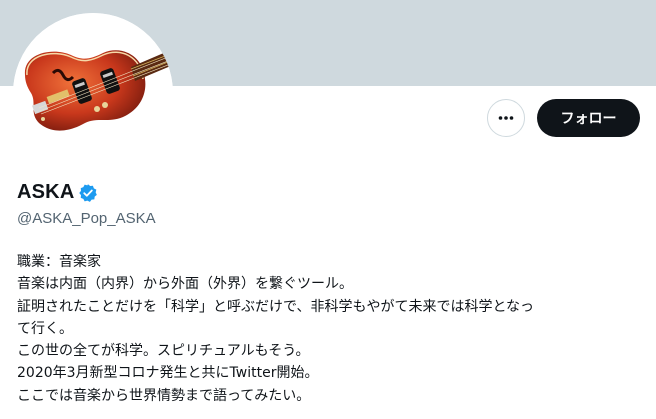 Image resolution: width=656 pixels, height=419 pixels. Describe the element at coordinates (168, 373) in the screenshot. I see `bio-line: 2020年3月新型コロナ発生と共にTwitter開始。` at that location.